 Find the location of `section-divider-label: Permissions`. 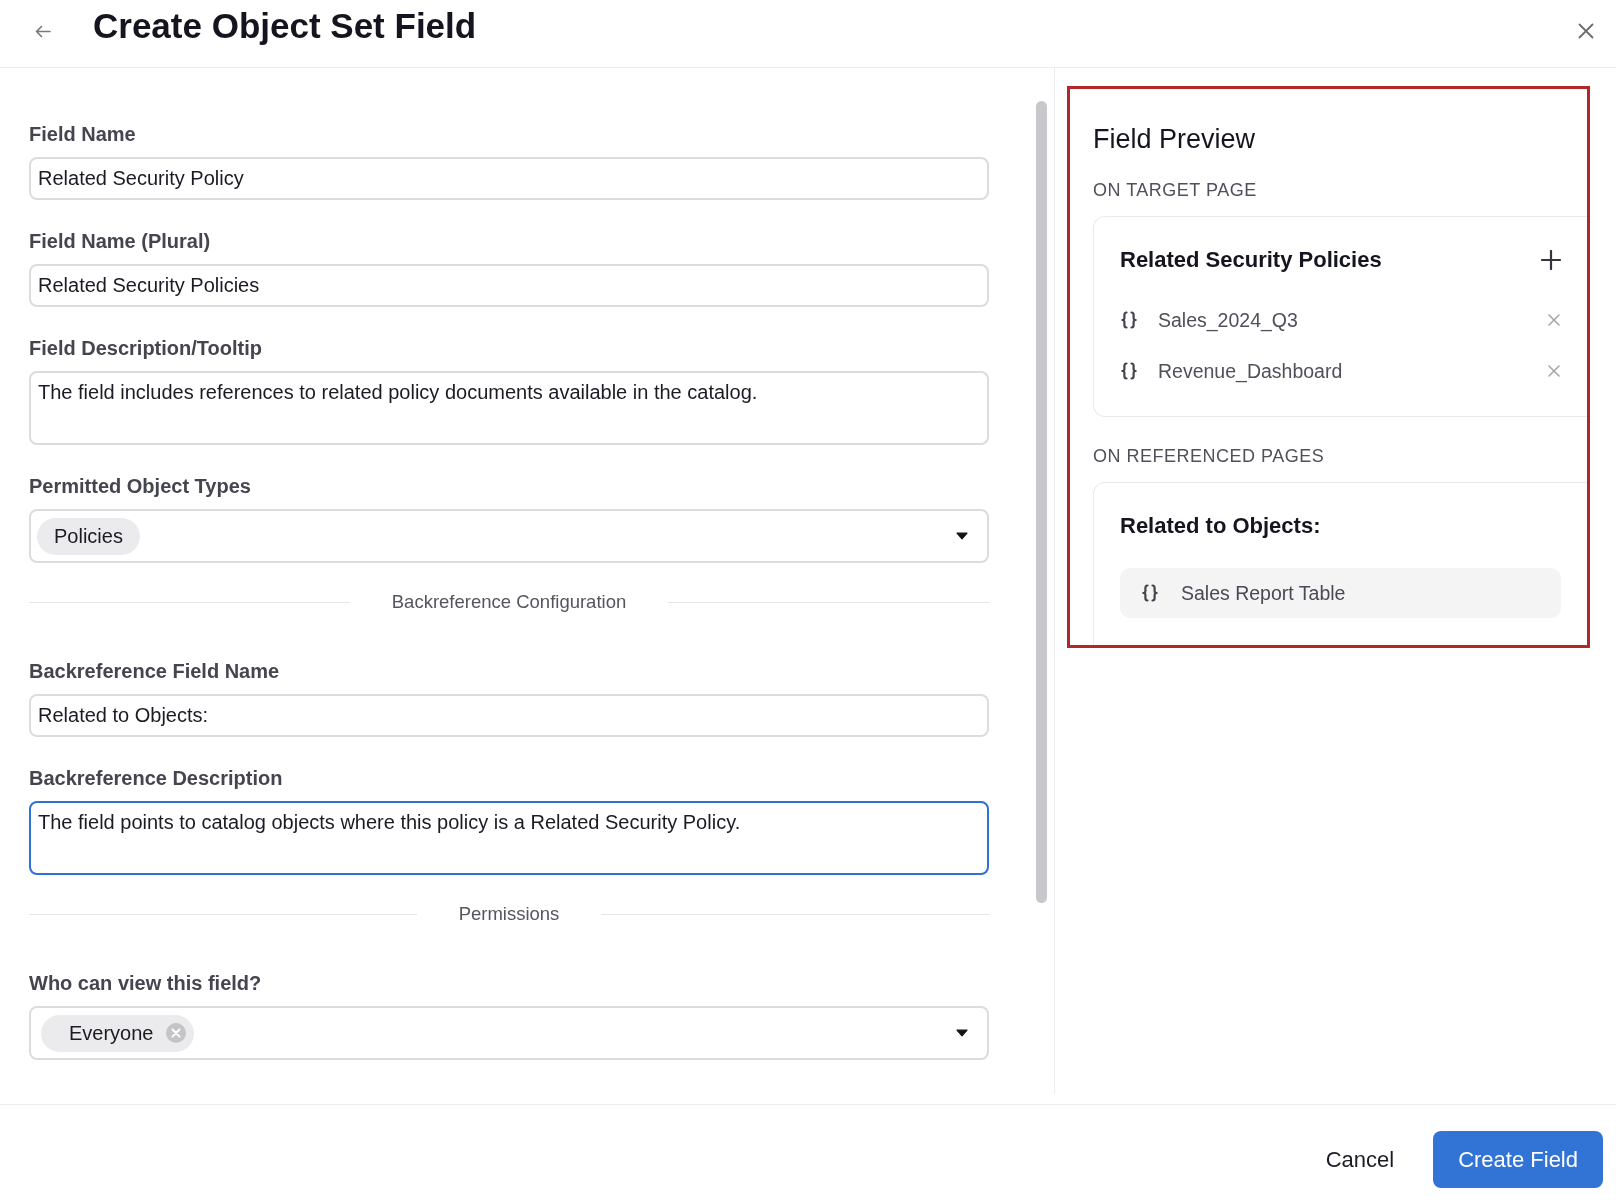

section-divider-label: Permissions is located at coordinates (509, 914).